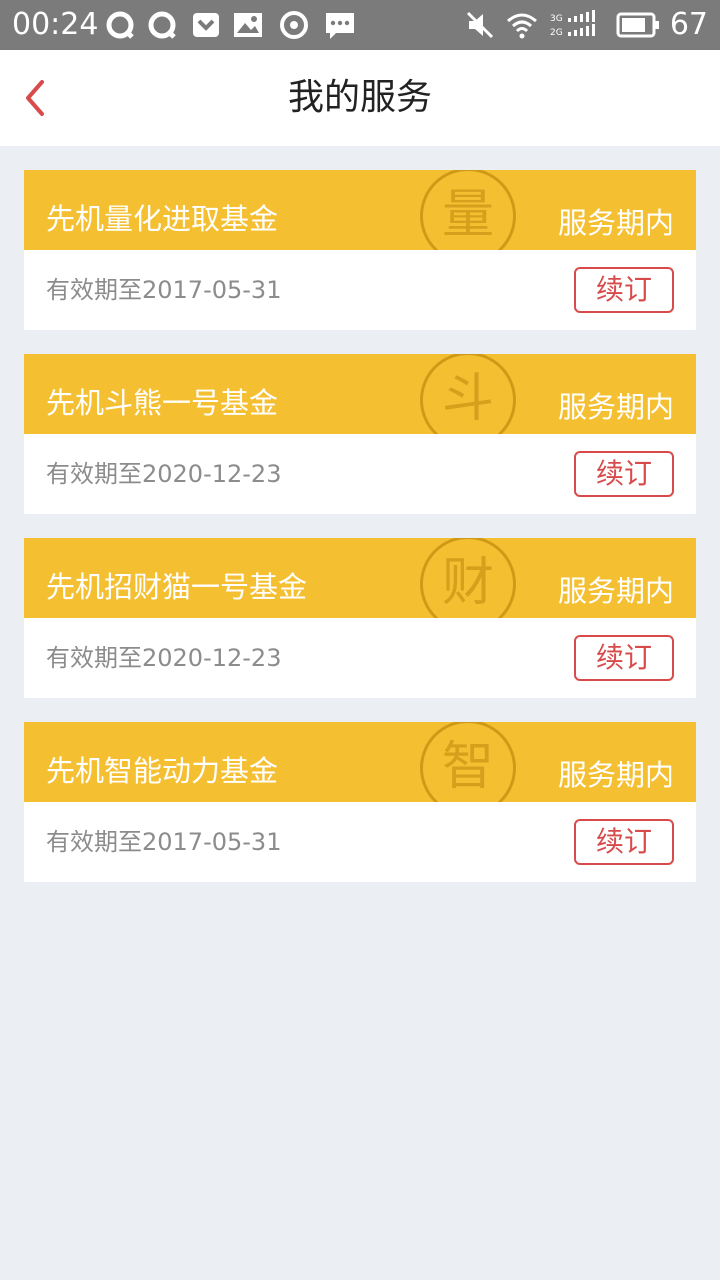 This screenshot has height=1280, width=720. Describe the element at coordinates (162, 403) in the screenshot. I see `fund-name: 先机斗熊一号基金` at that location.